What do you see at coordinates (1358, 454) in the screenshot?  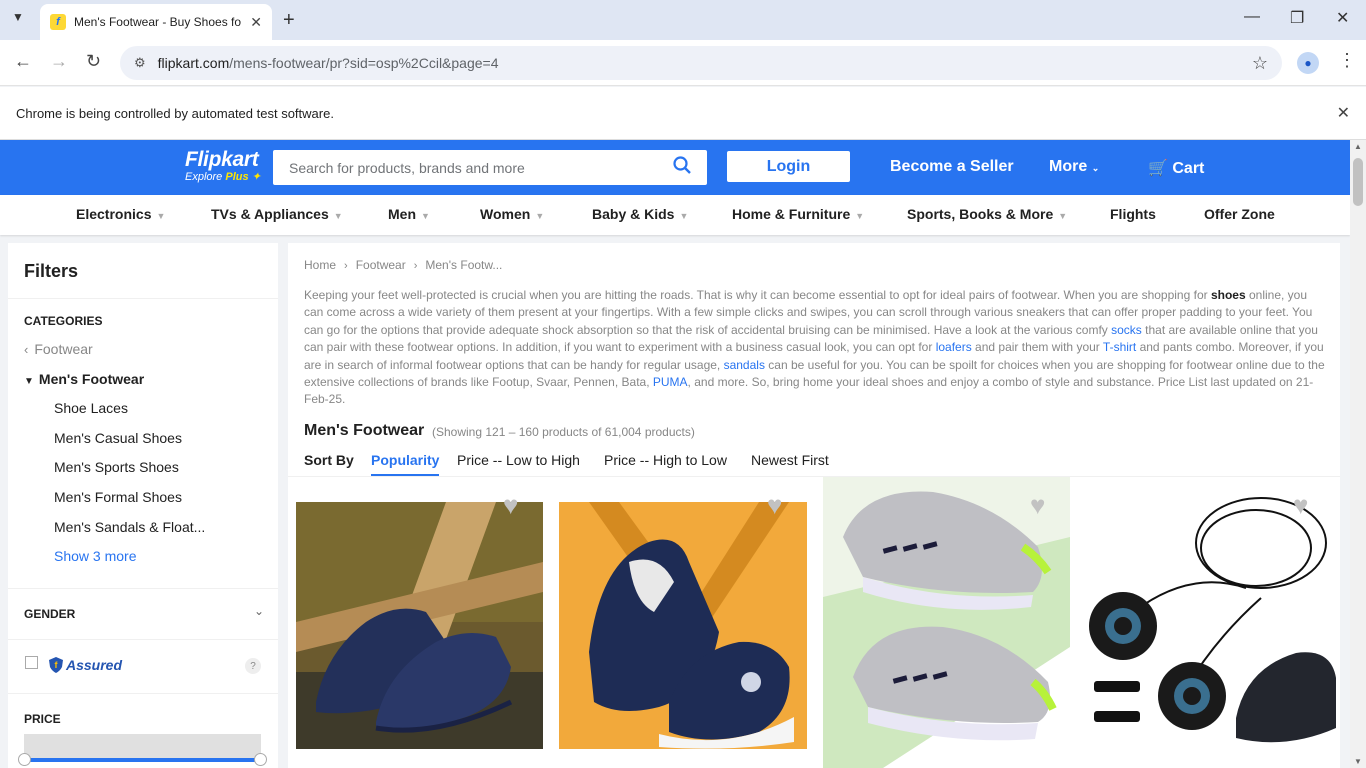 I see `page-scrollbar: ▲ ▼` at bounding box center [1358, 454].